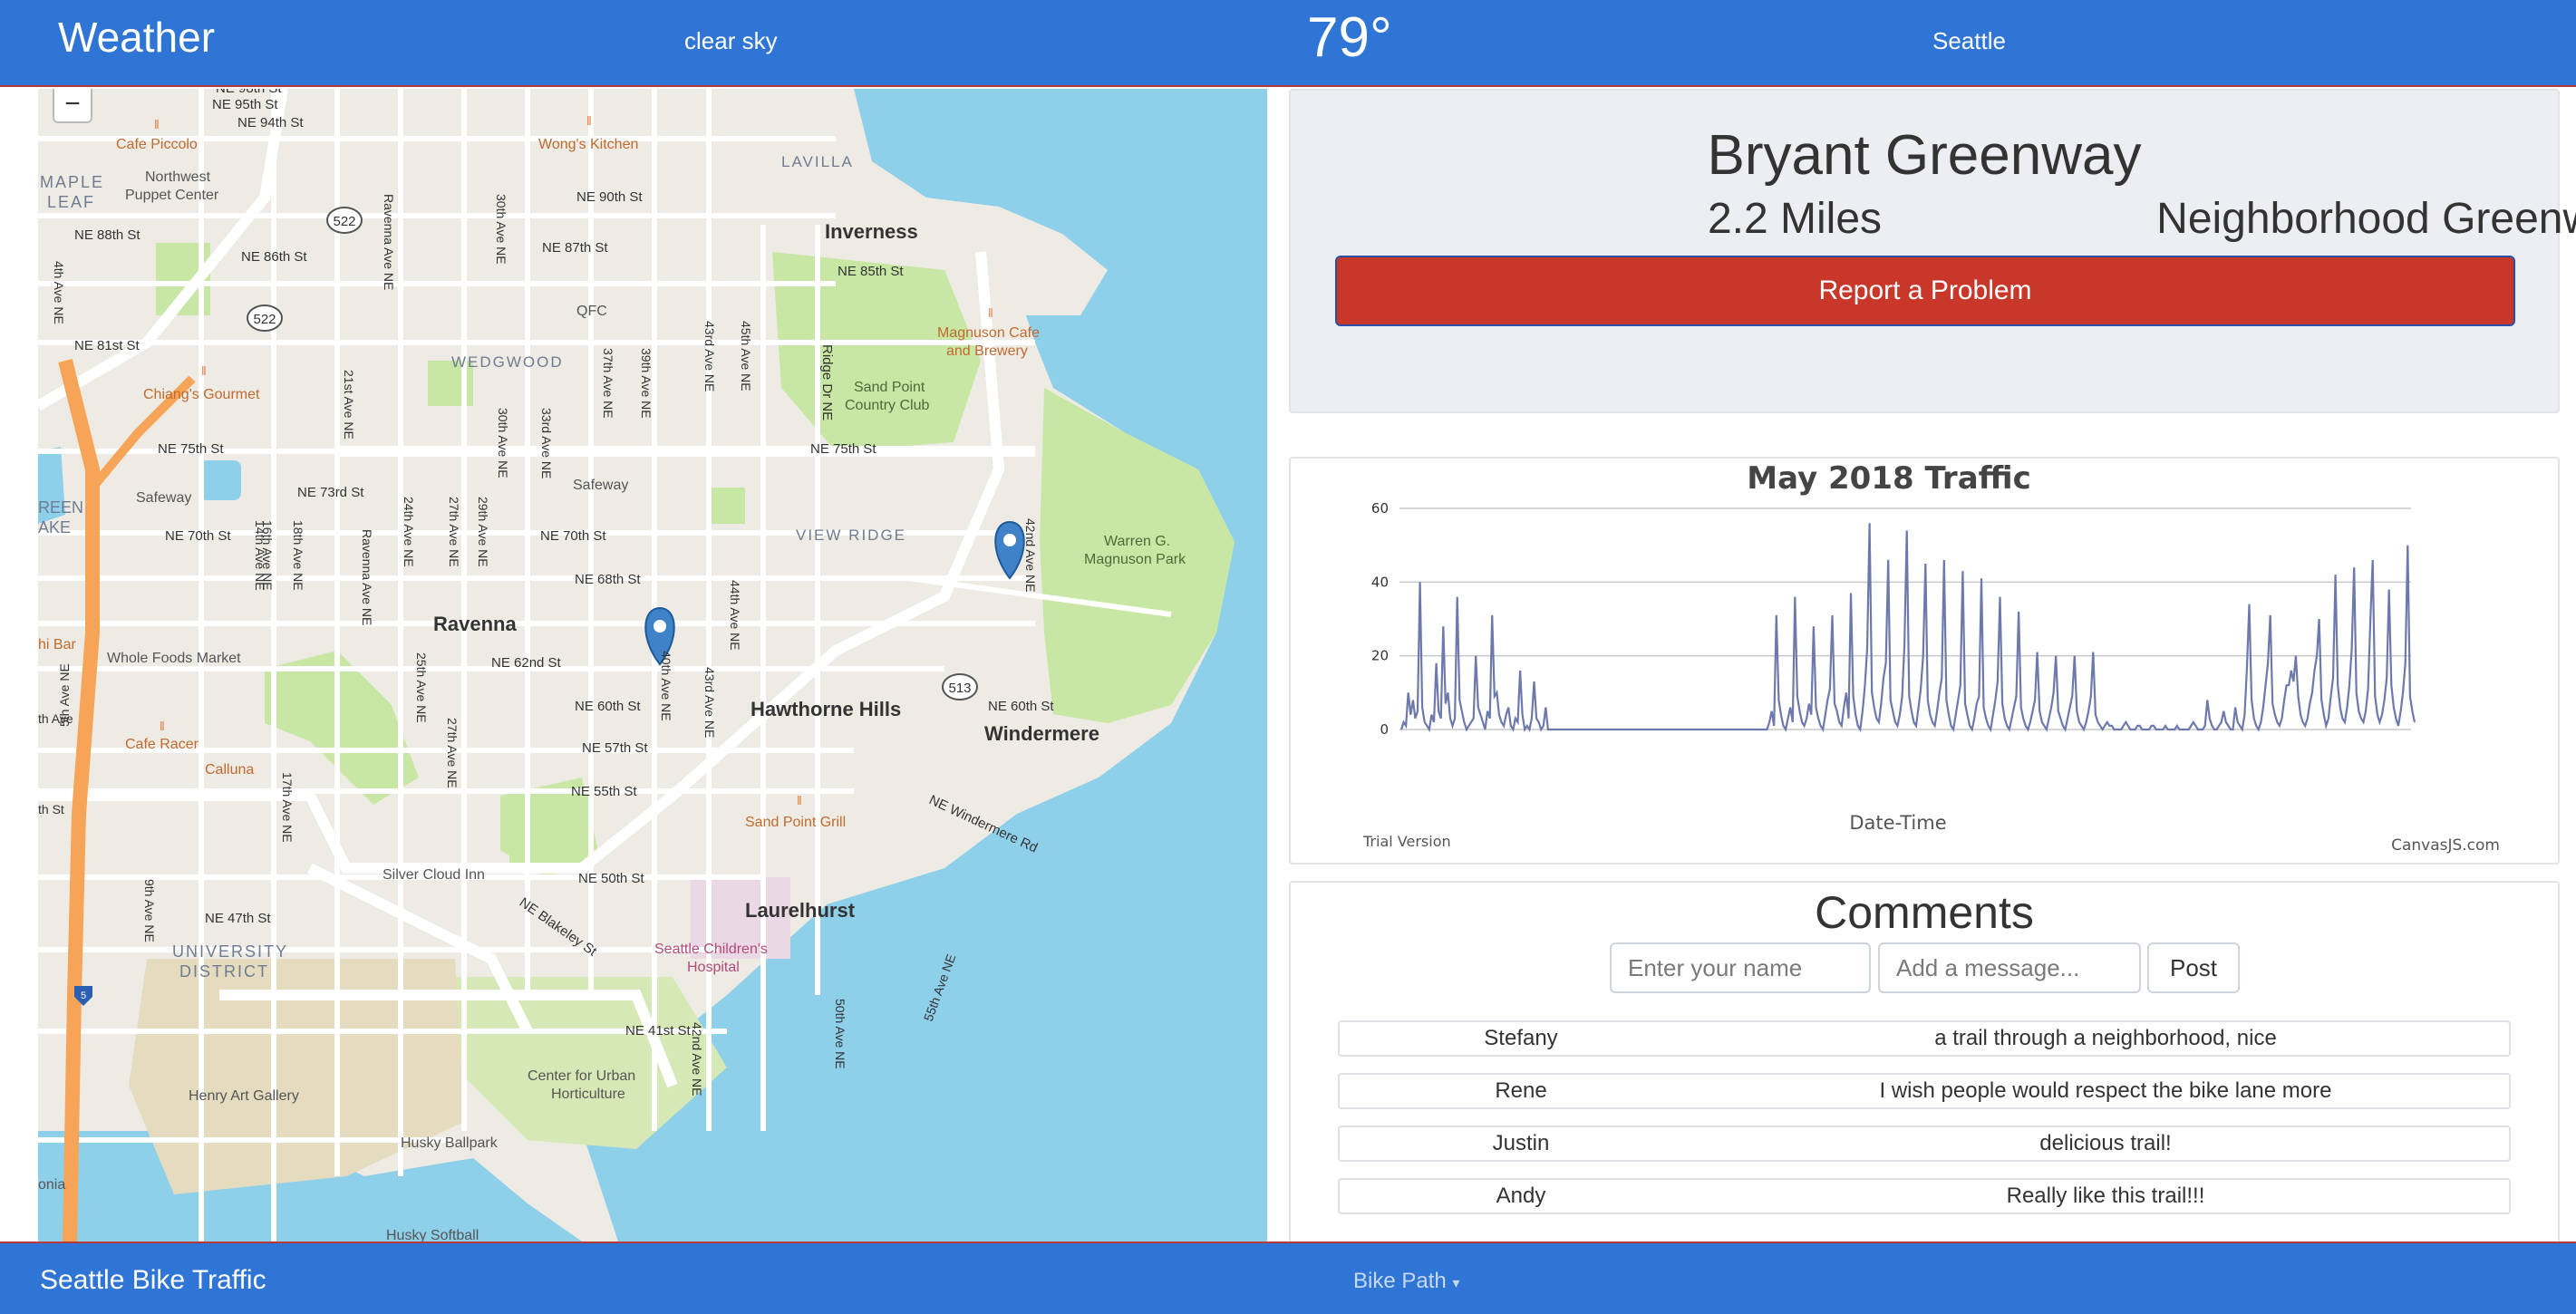 Image resolution: width=2576 pixels, height=1314 pixels. What do you see at coordinates (1888, 478) in the screenshot?
I see `chart-title: May 2018 Traffic` at bounding box center [1888, 478].